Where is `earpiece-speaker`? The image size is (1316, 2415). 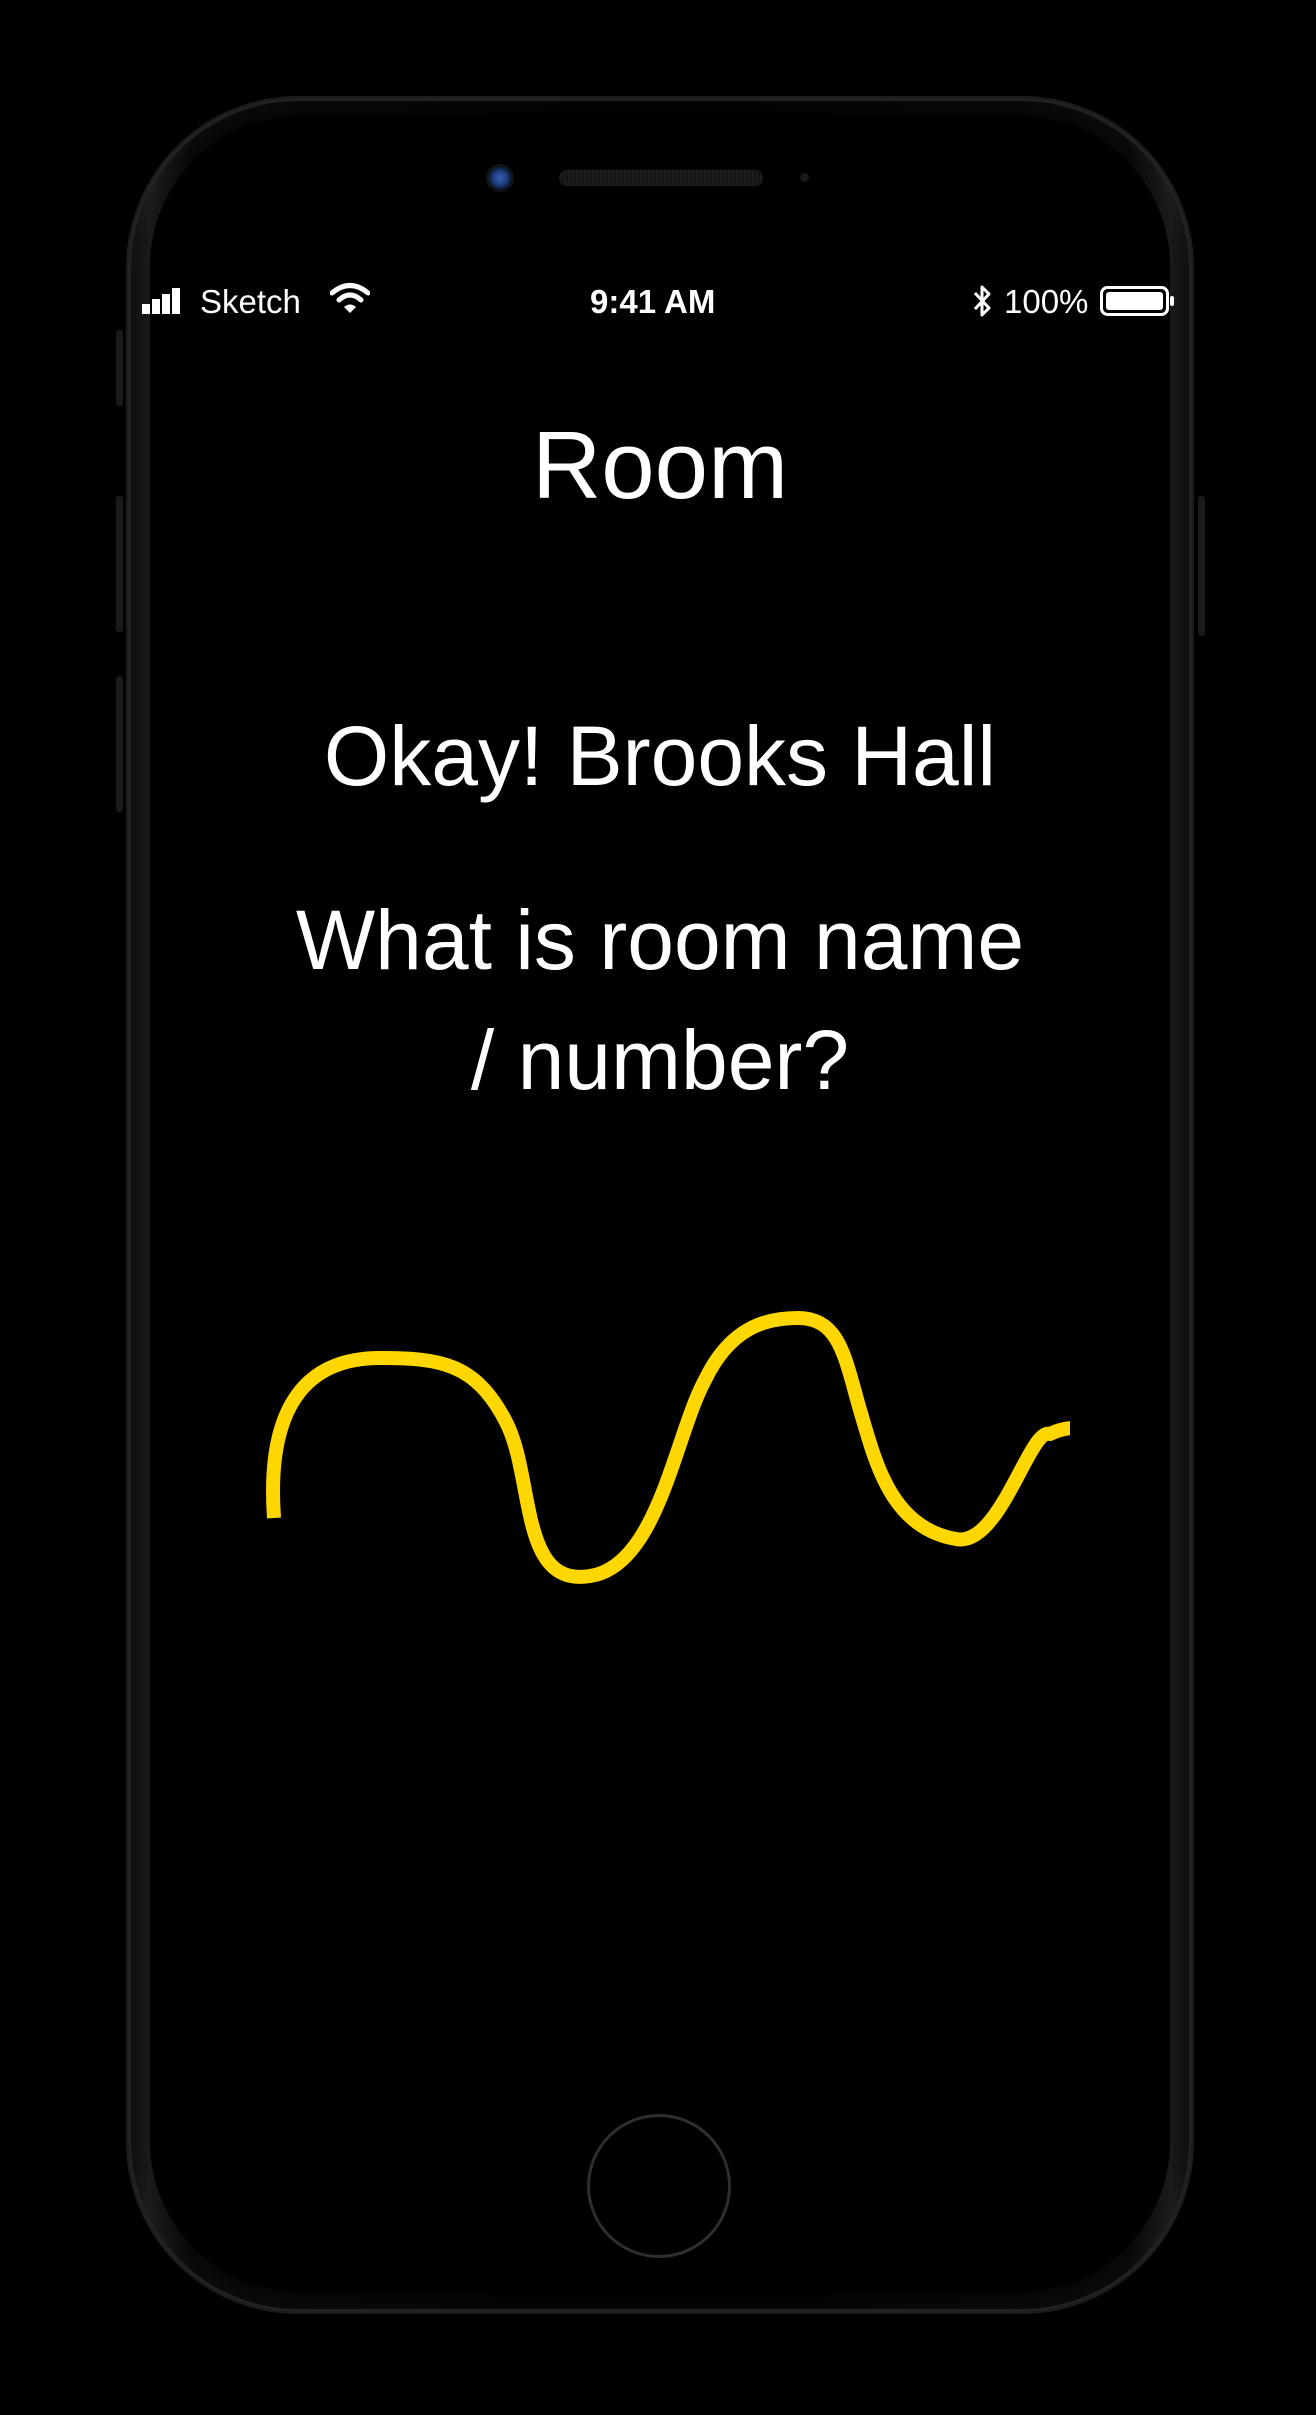
earpiece-speaker is located at coordinates (661, 178).